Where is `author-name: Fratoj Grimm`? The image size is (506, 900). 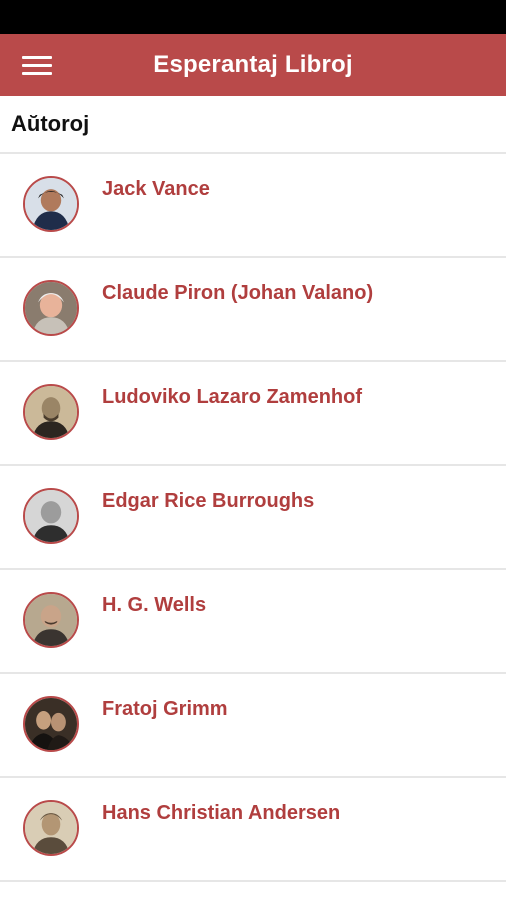 author-name: Fratoj Grimm is located at coordinates (165, 709).